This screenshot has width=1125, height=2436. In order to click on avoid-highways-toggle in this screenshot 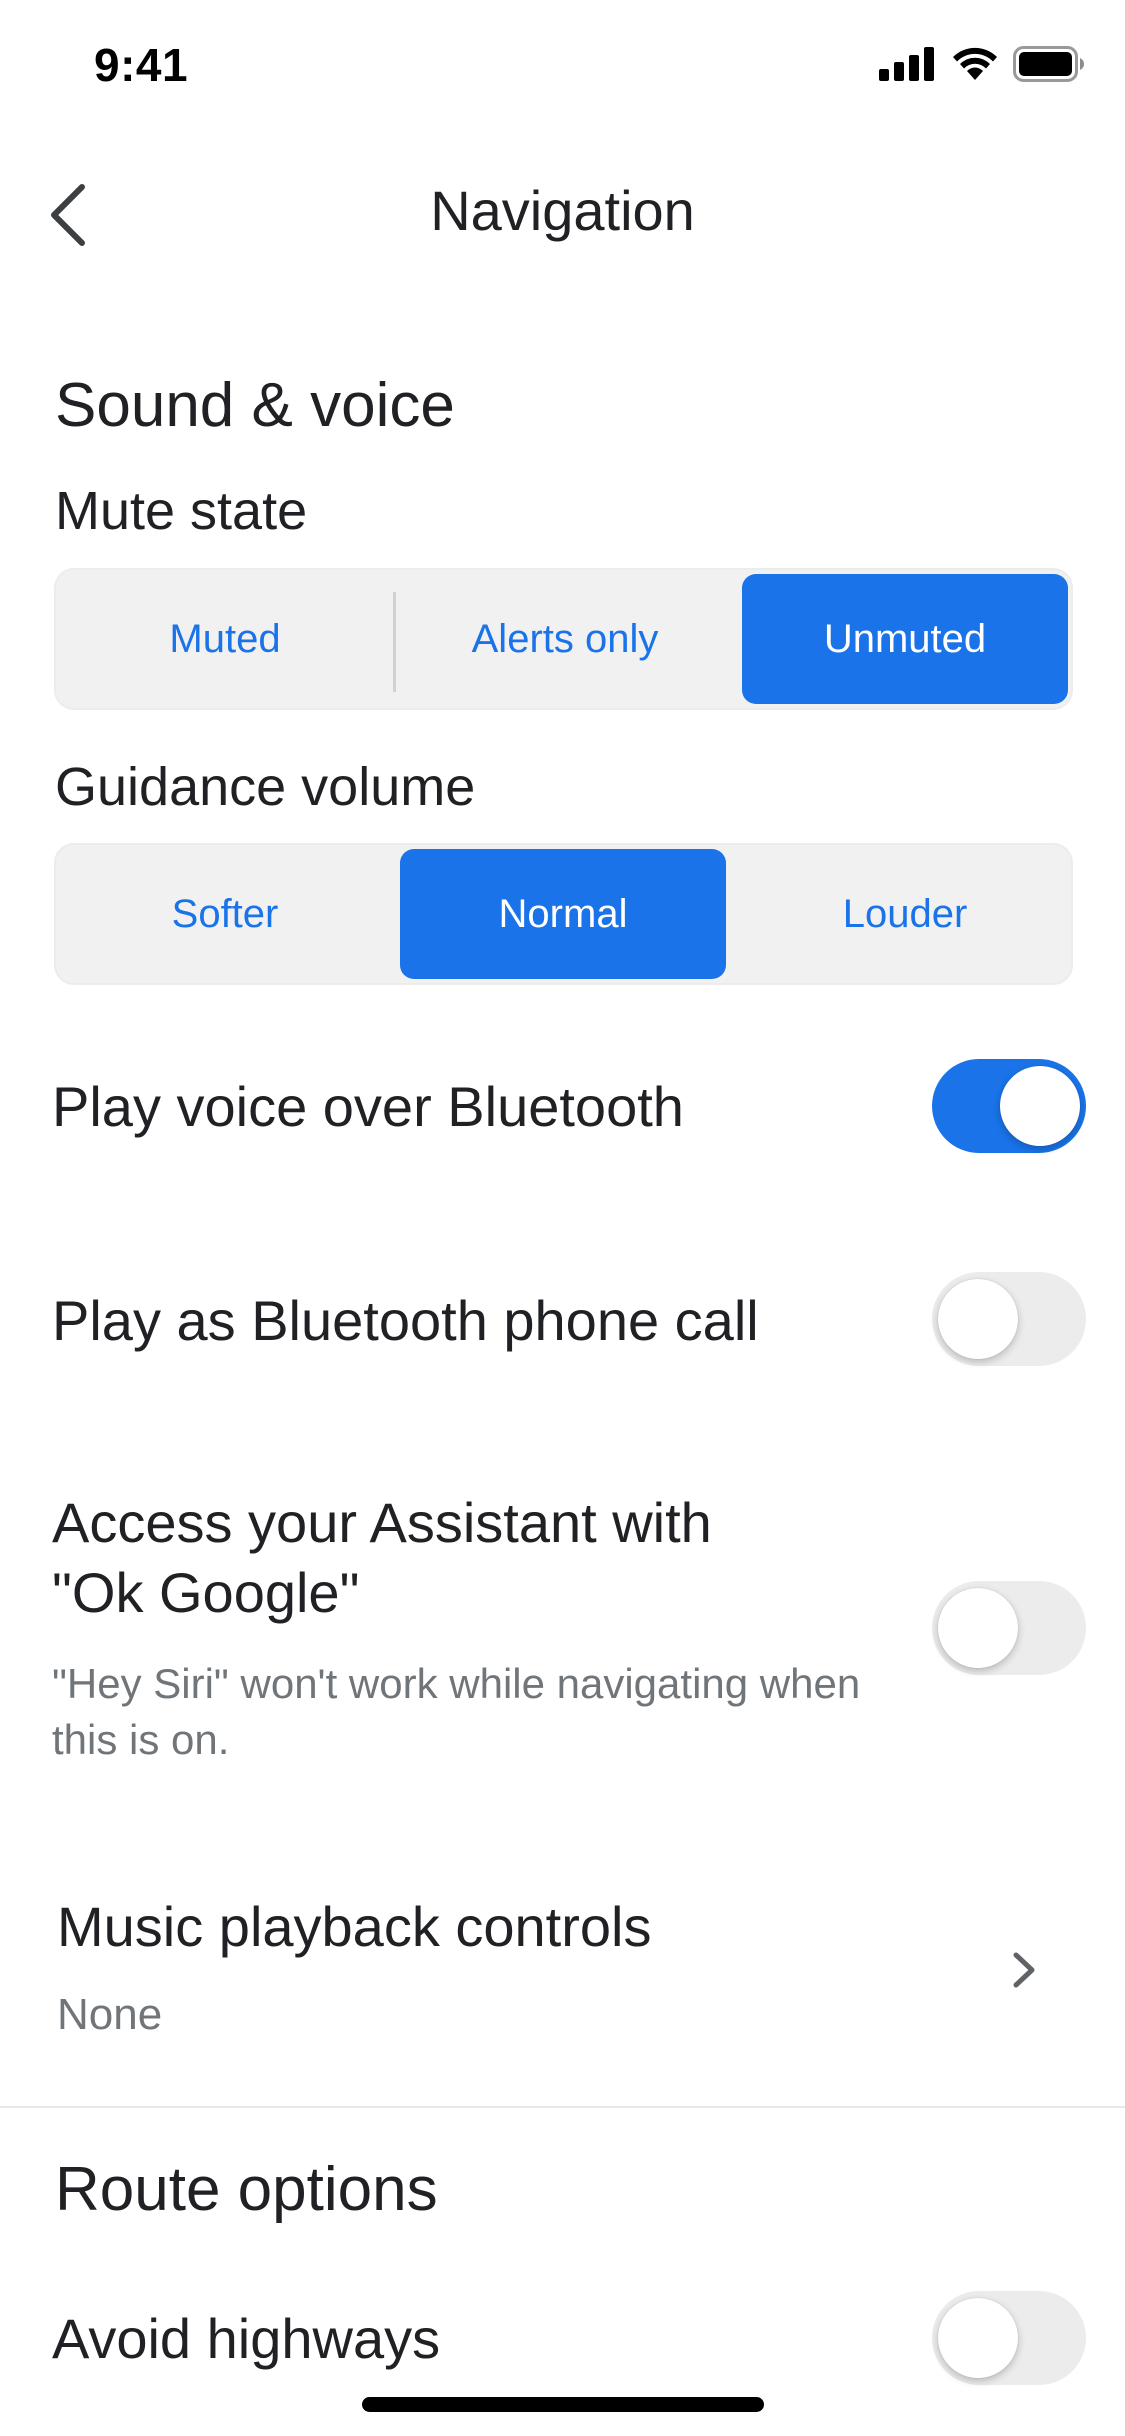, I will do `click(1009, 2338)`.